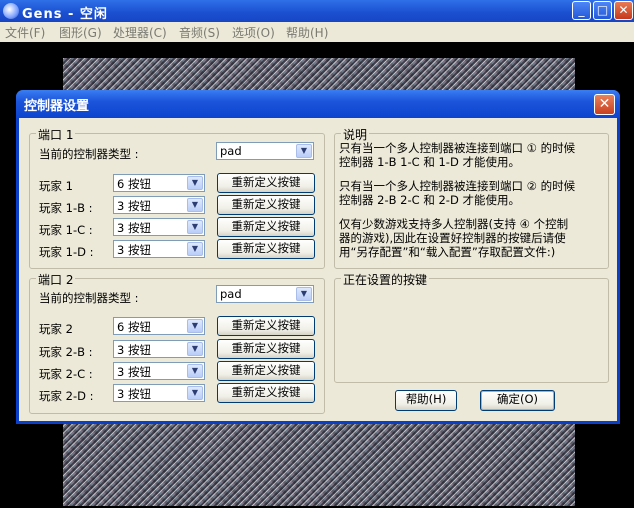 The width and height of the screenshot is (634, 508). What do you see at coordinates (25, 32) in the screenshot?
I see `menu-file: 文件(F)` at bounding box center [25, 32].